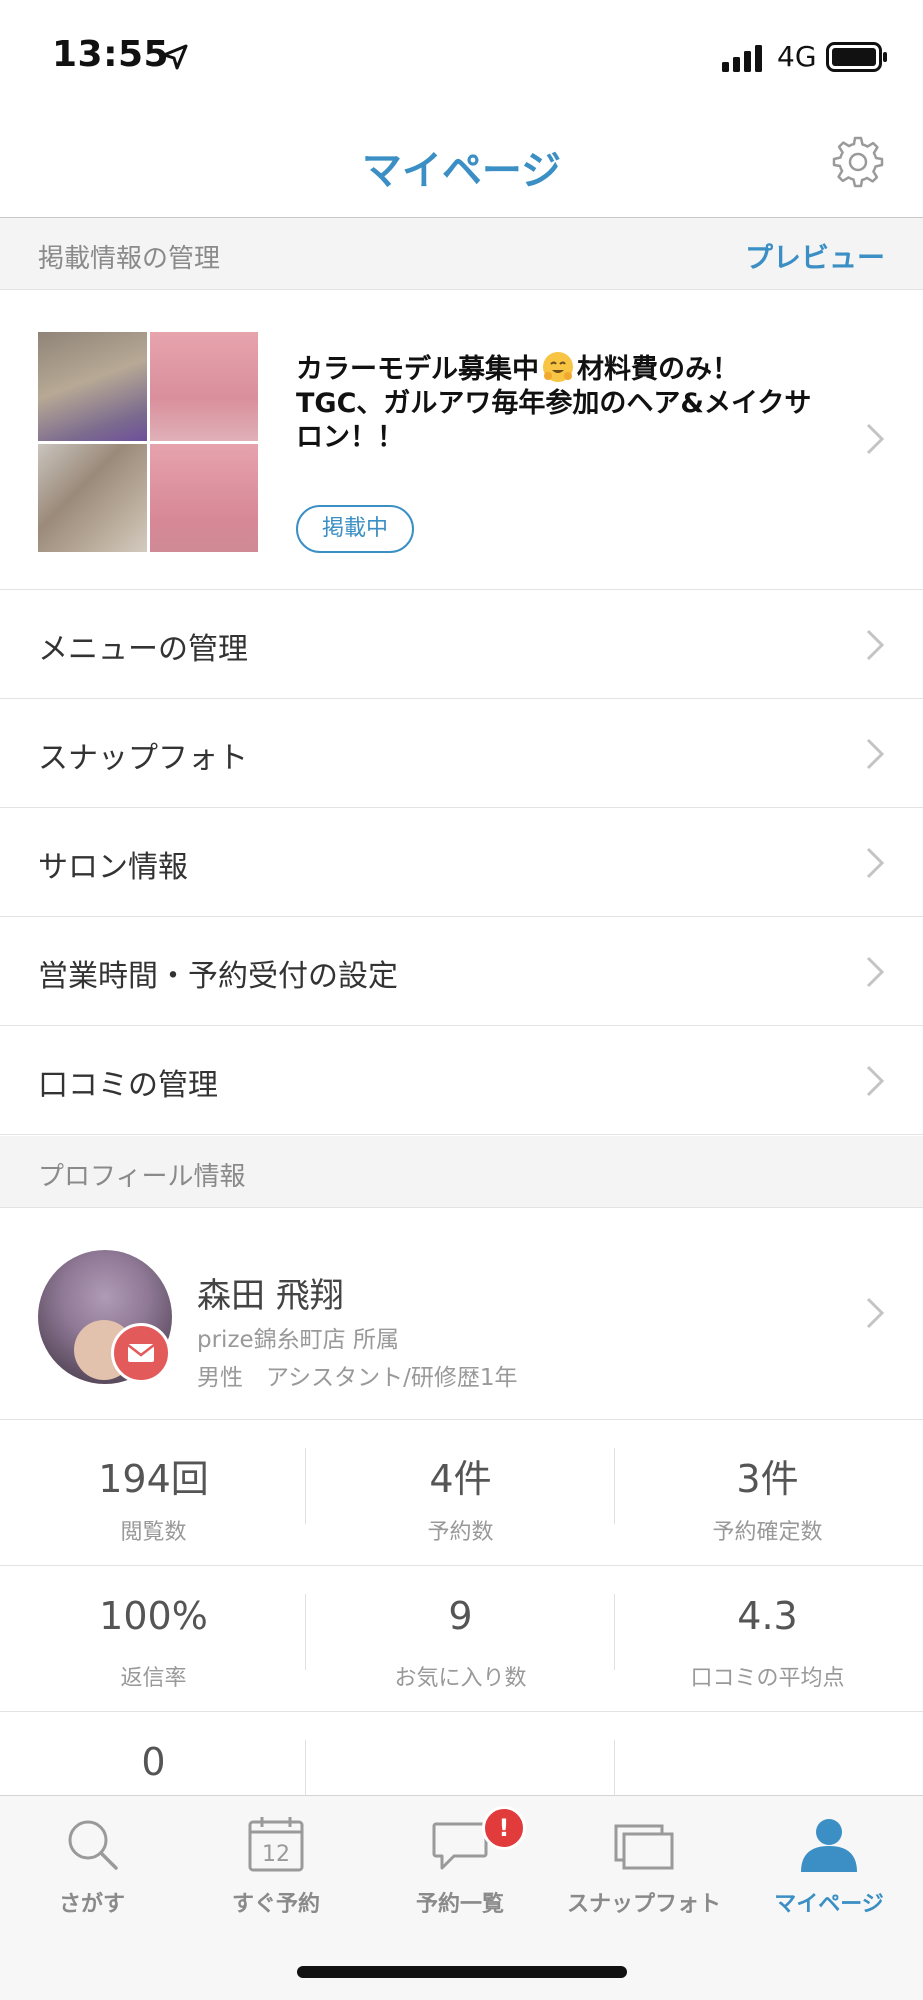 The height and width of the screenshot is (2000, 923). Describe the element at coordinates (111, 54) in the screenshot. I see `status-time: 13:55` at that location.